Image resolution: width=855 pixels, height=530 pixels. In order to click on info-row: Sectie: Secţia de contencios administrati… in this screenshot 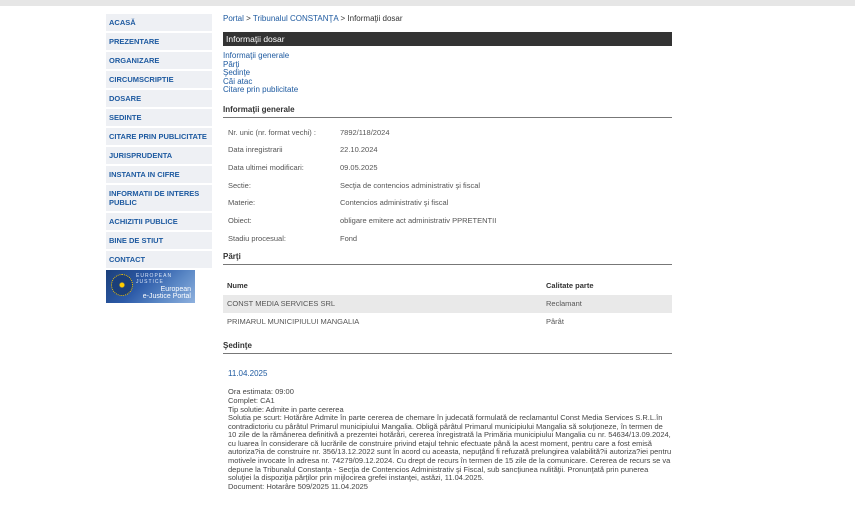, I will do `click(354, 185)`.